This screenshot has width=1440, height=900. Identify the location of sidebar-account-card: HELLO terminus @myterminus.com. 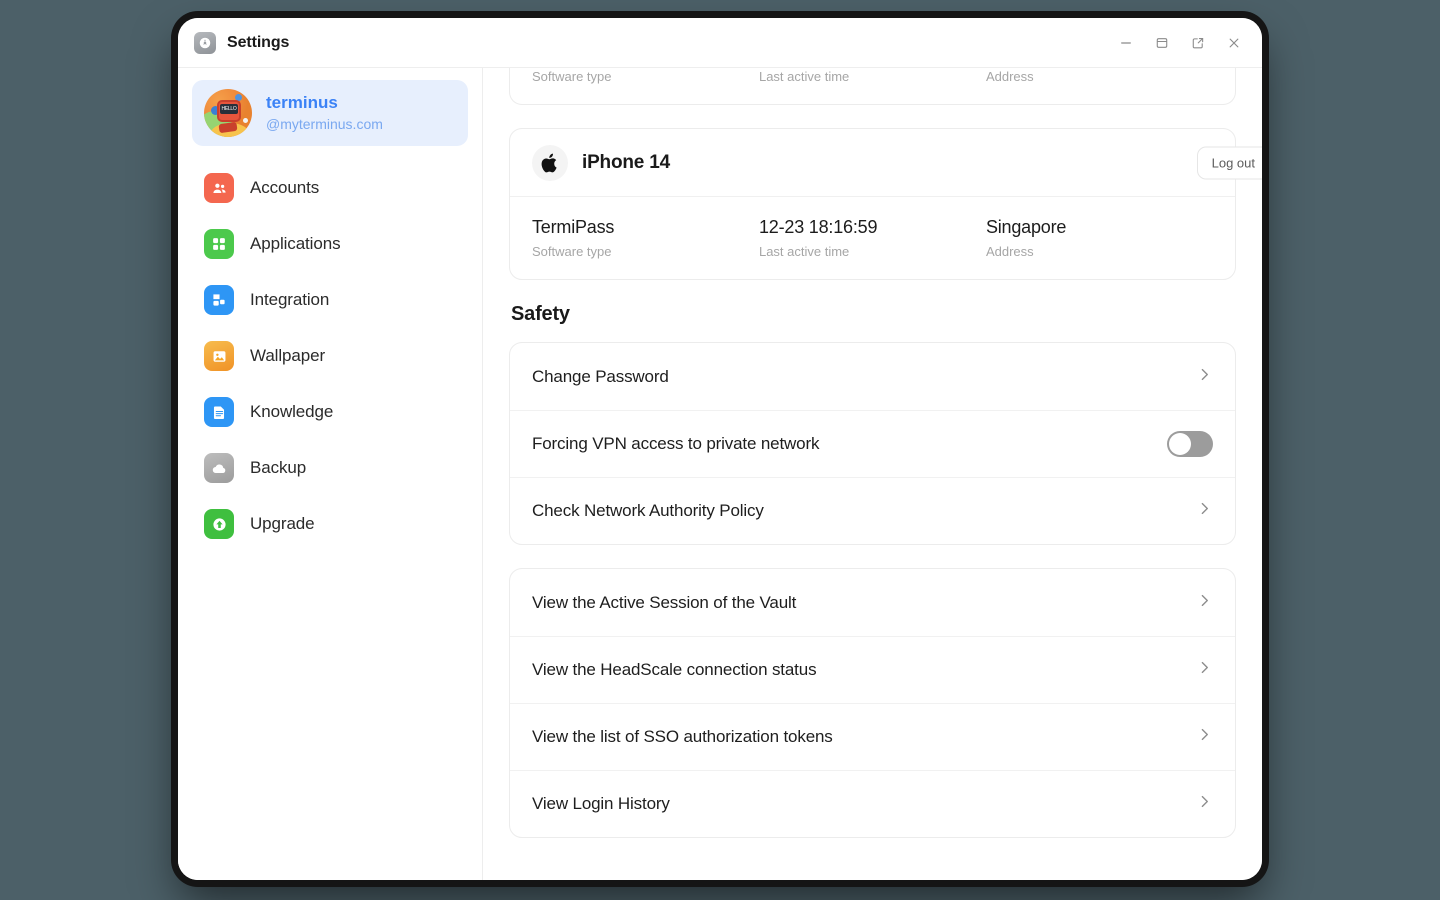
(330, 113).